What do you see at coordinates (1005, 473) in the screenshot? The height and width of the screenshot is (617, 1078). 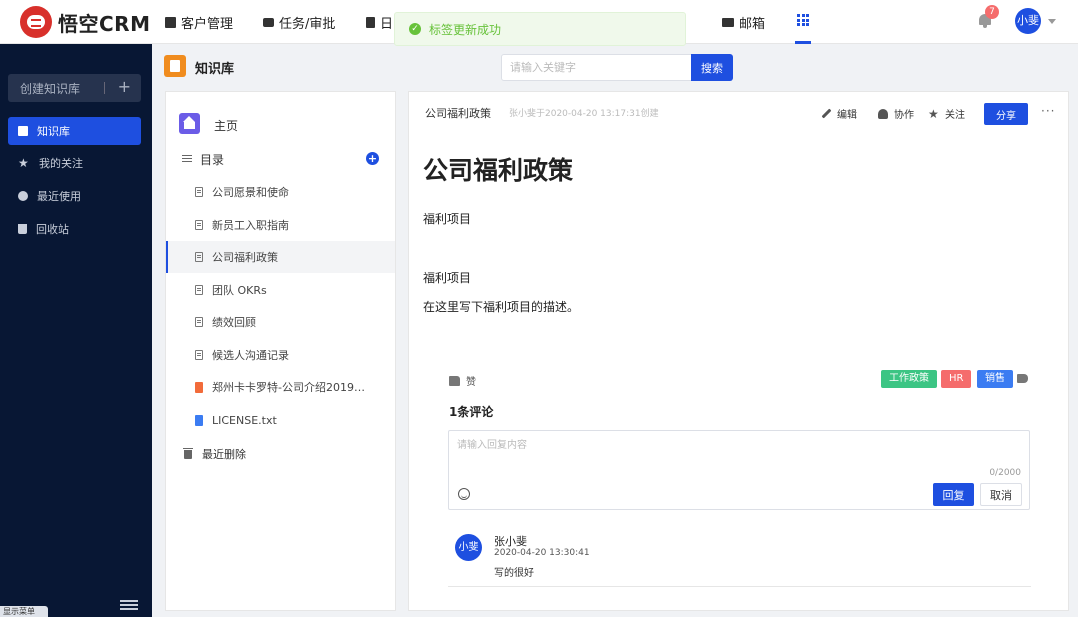 I see `char-counter: 0/2000` at bounding box center [1005, 473].